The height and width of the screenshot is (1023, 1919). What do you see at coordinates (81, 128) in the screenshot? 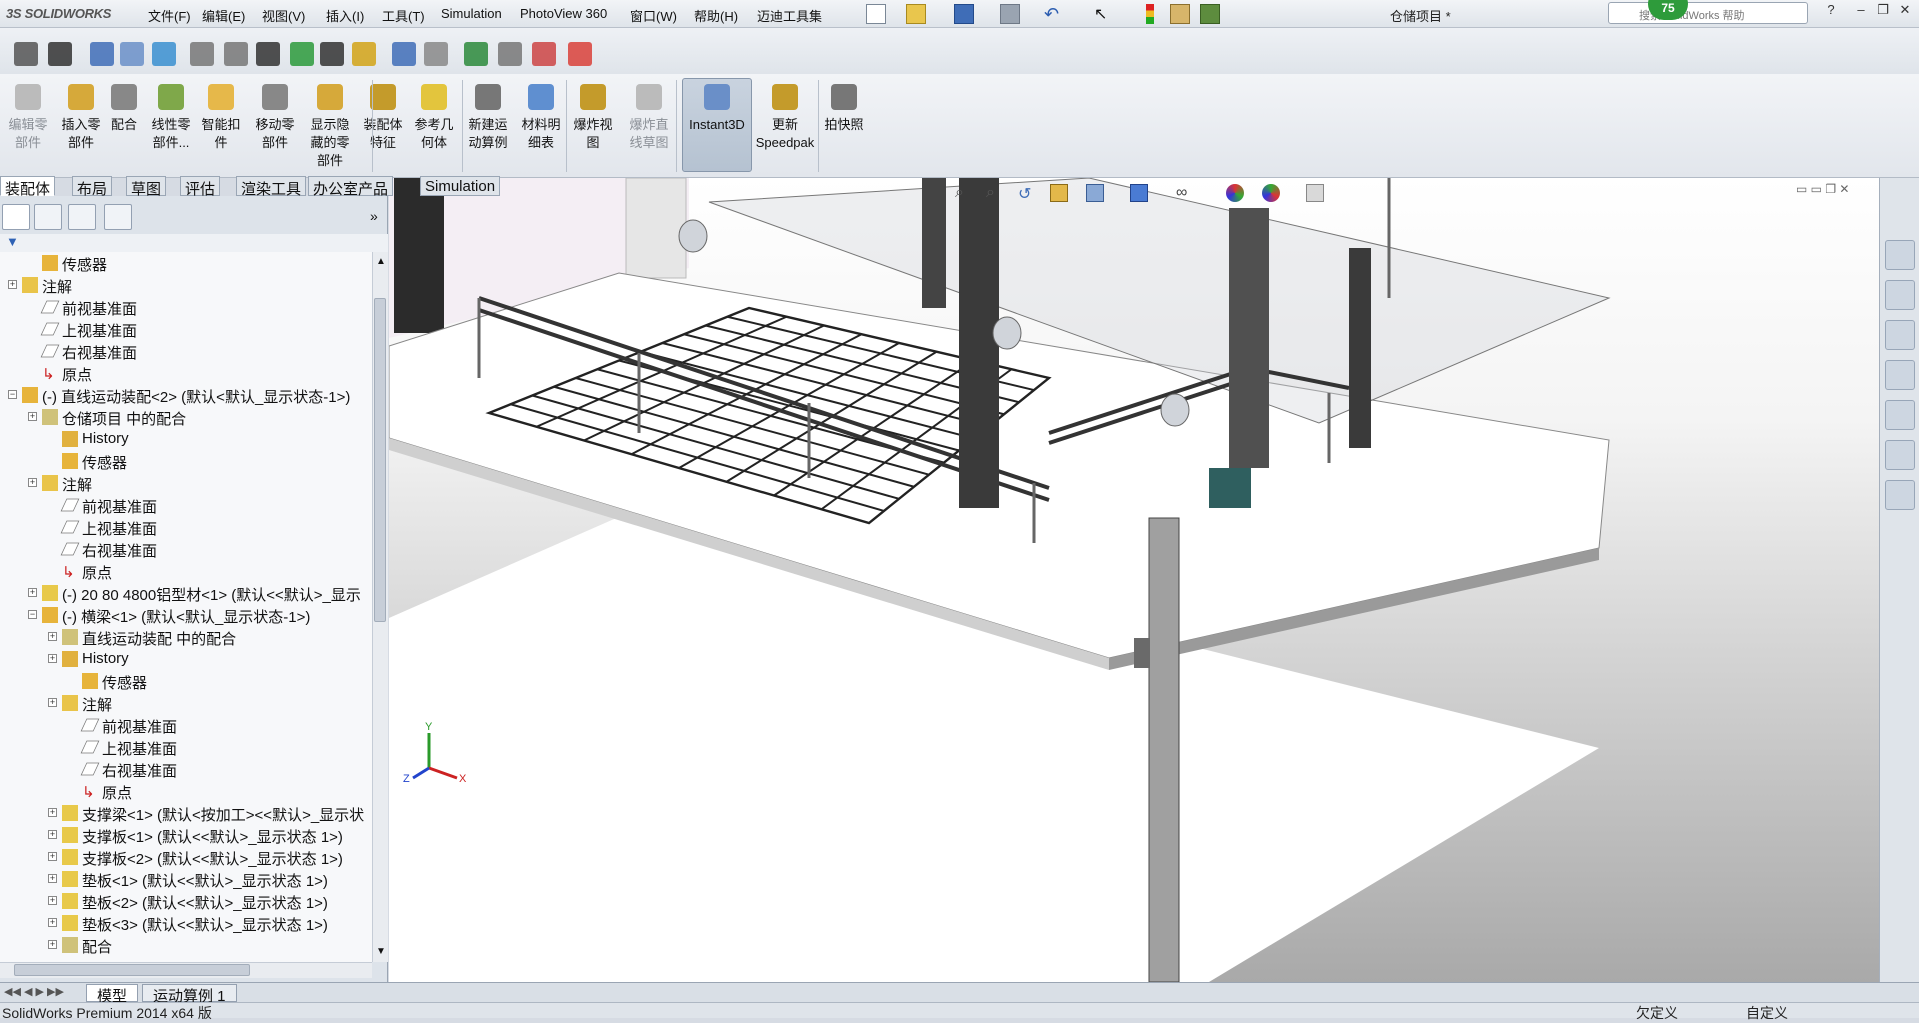
I see `cmd-插入零部件: 插入零 部件` at bounding box center [81, 128].